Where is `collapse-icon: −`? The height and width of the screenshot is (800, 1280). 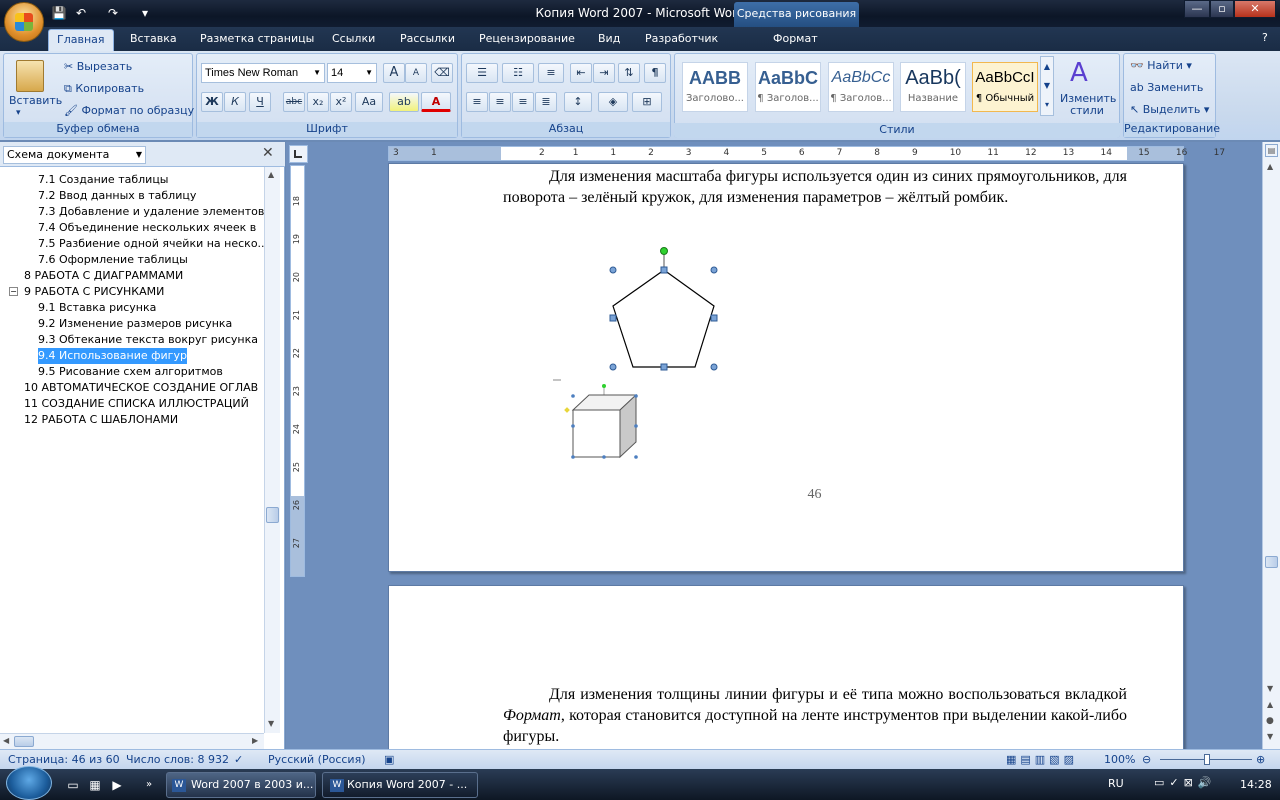 collapse-icon: − is located at coordinates (13, 291).